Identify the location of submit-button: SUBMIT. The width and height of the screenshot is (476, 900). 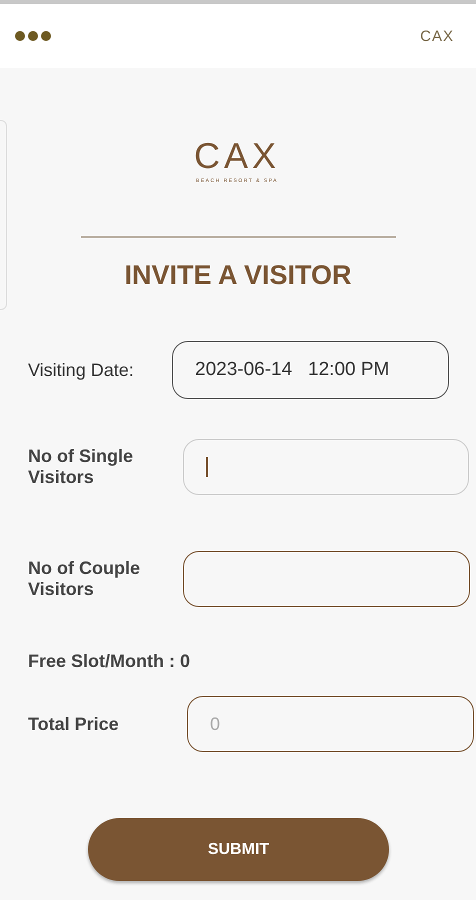
(238, 849).